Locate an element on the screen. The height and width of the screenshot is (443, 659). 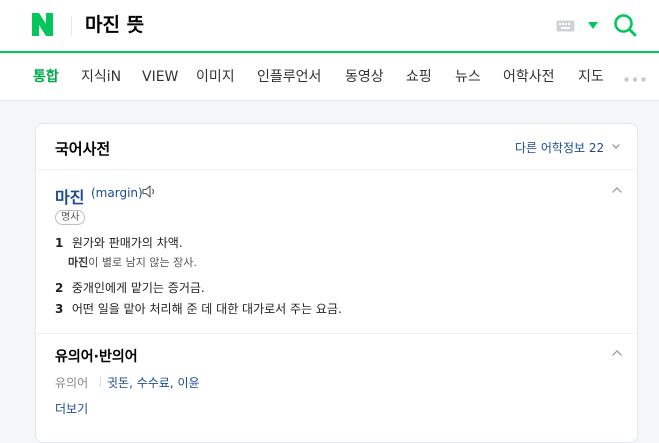
search-header: 마진 뜻 is located at coordinates (329, 26).